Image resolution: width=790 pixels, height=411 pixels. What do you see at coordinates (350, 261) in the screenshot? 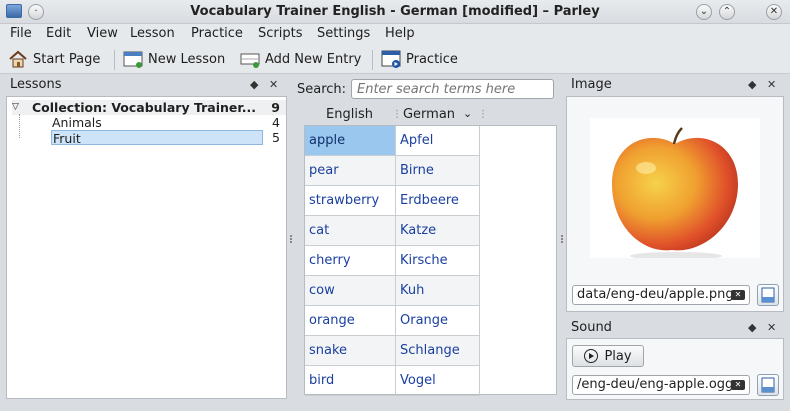
I see `table-cell-english: cherry` at bounding box center [350, 261].